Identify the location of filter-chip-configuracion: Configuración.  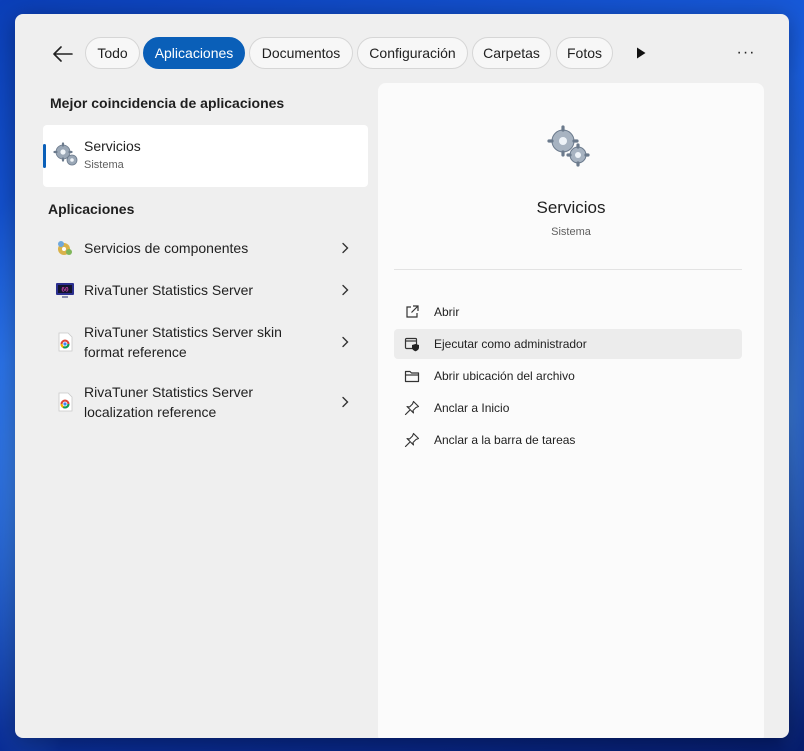
(412, 53).